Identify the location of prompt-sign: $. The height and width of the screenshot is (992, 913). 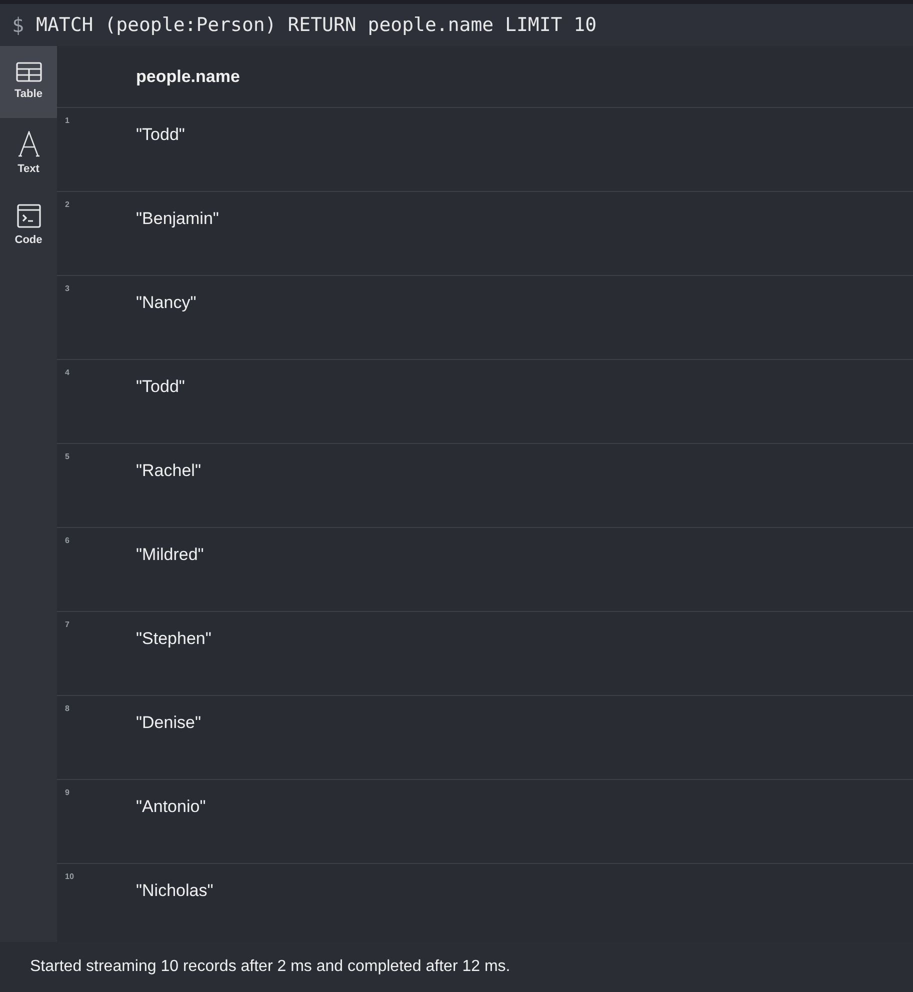
(18, 25).